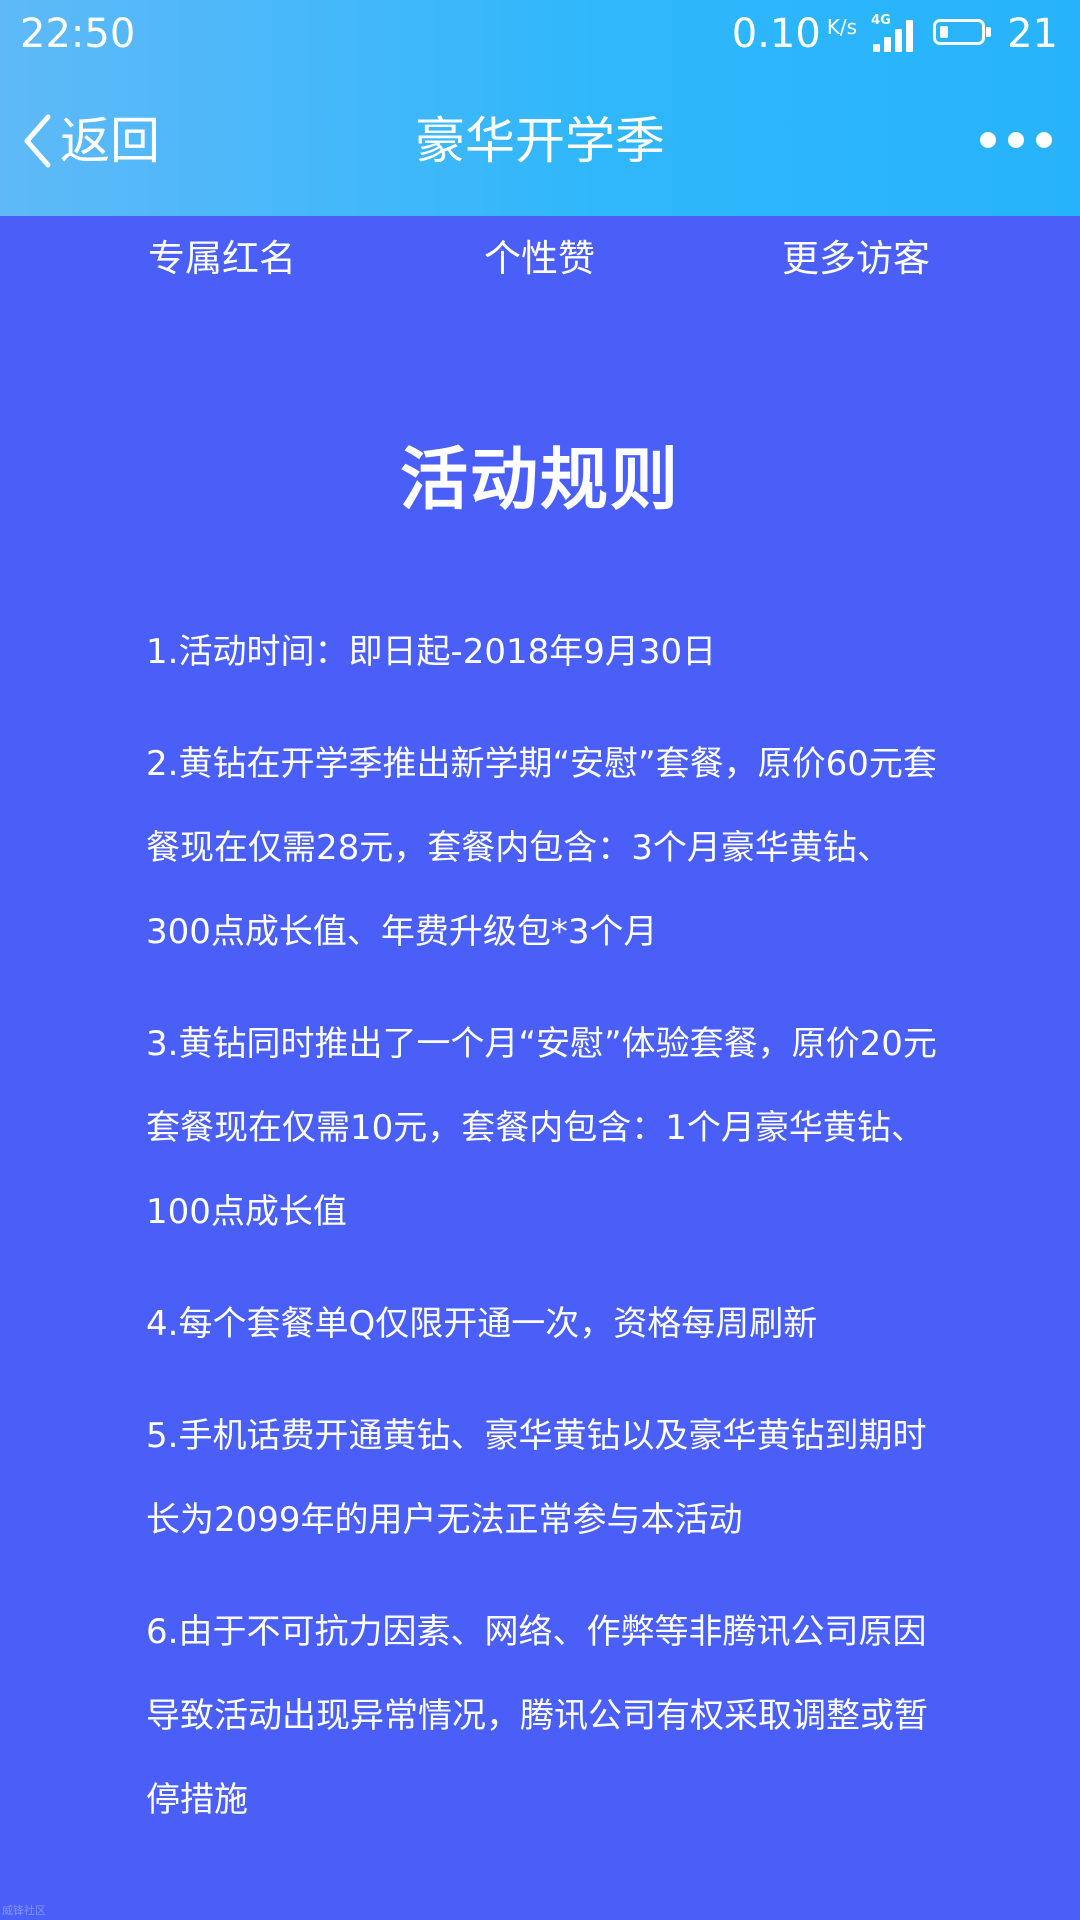 The height and width of the screenshot is (1920, 1080). Describe the element at coordinates (988, 140) in the screenshot. I see `more-horizontal-icon` at that location.